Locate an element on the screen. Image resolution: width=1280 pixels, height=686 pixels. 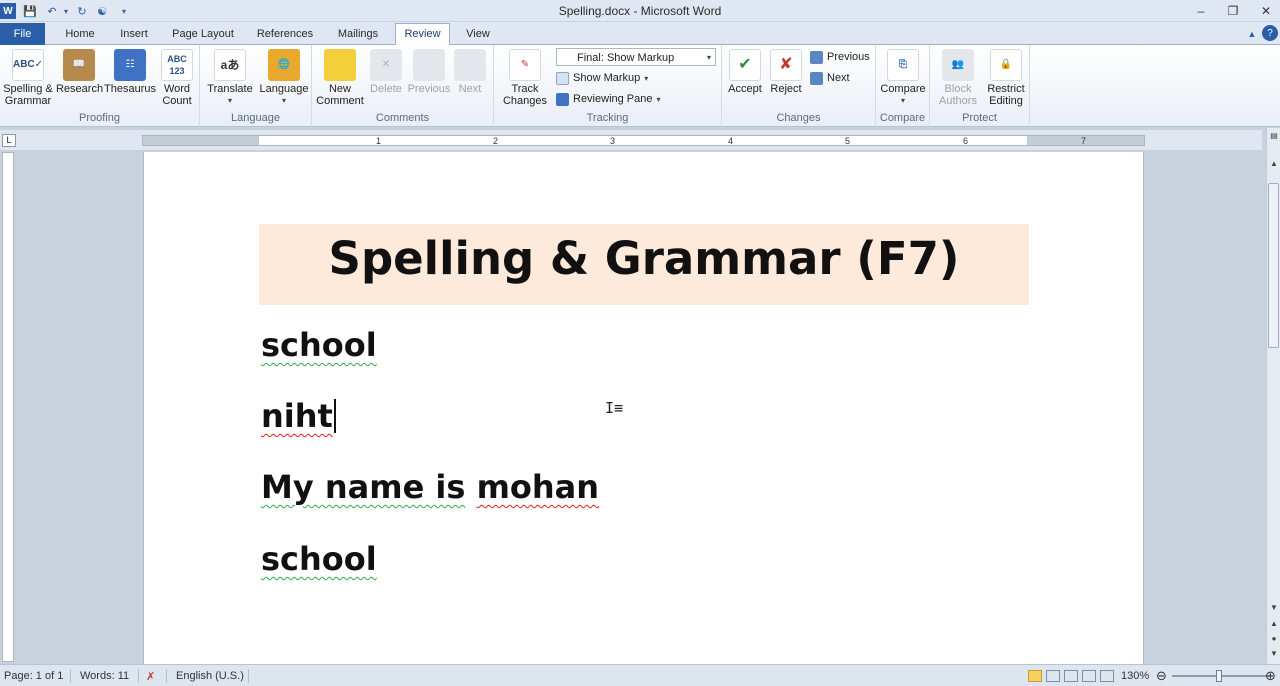
mouse-ibeam-cursor-icon: I≡ is located at coordinates (614, 408).